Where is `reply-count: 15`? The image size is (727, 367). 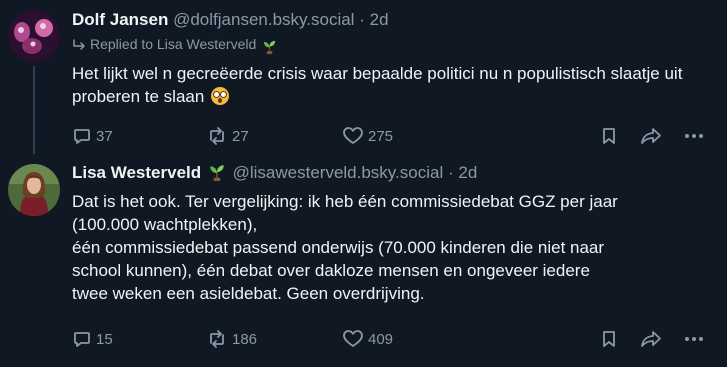 reply-count: 15 is located at coordinates (104, 339).